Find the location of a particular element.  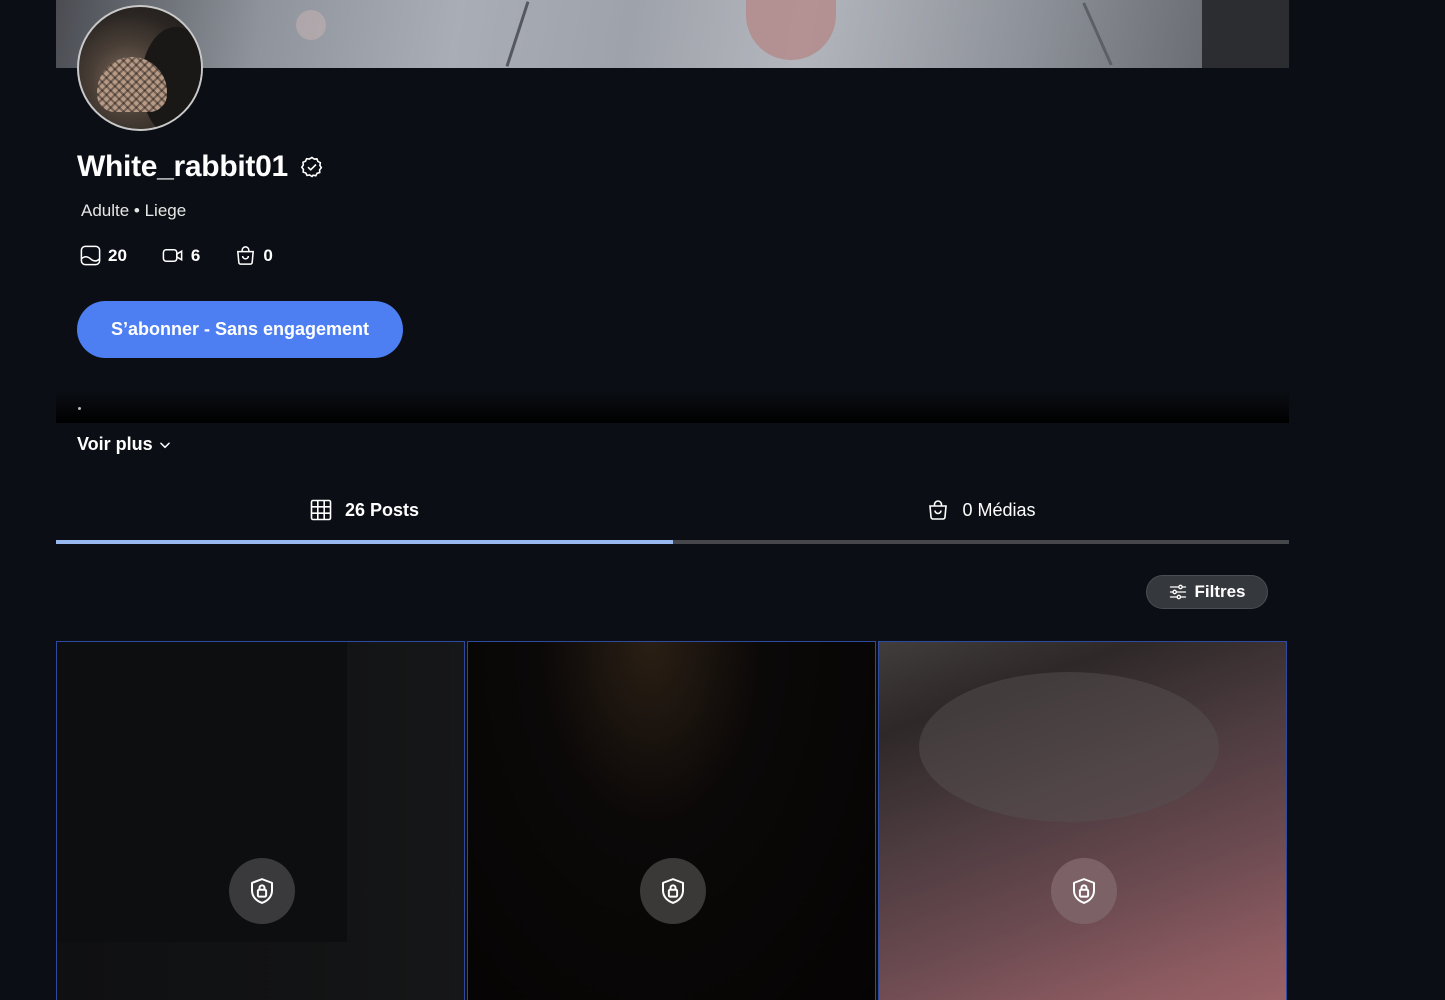

filters-button: Filtres is located at coordinates (1207, 592).